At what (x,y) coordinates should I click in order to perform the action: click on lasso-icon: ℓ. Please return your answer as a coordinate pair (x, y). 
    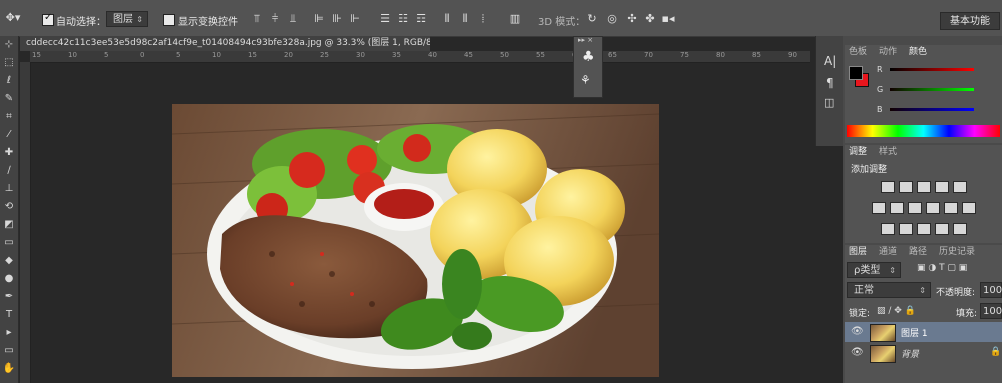
    Looking at the image, I should click on (9, 81).